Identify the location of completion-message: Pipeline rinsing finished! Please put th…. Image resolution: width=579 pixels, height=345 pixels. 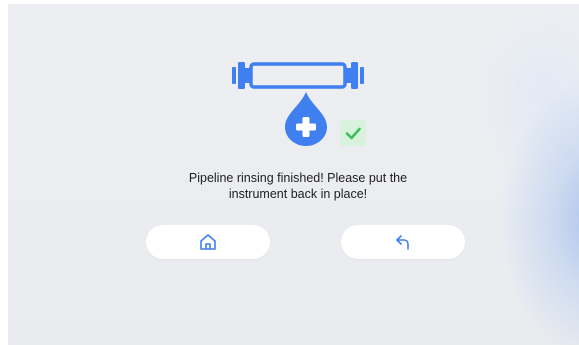
(298, 186).